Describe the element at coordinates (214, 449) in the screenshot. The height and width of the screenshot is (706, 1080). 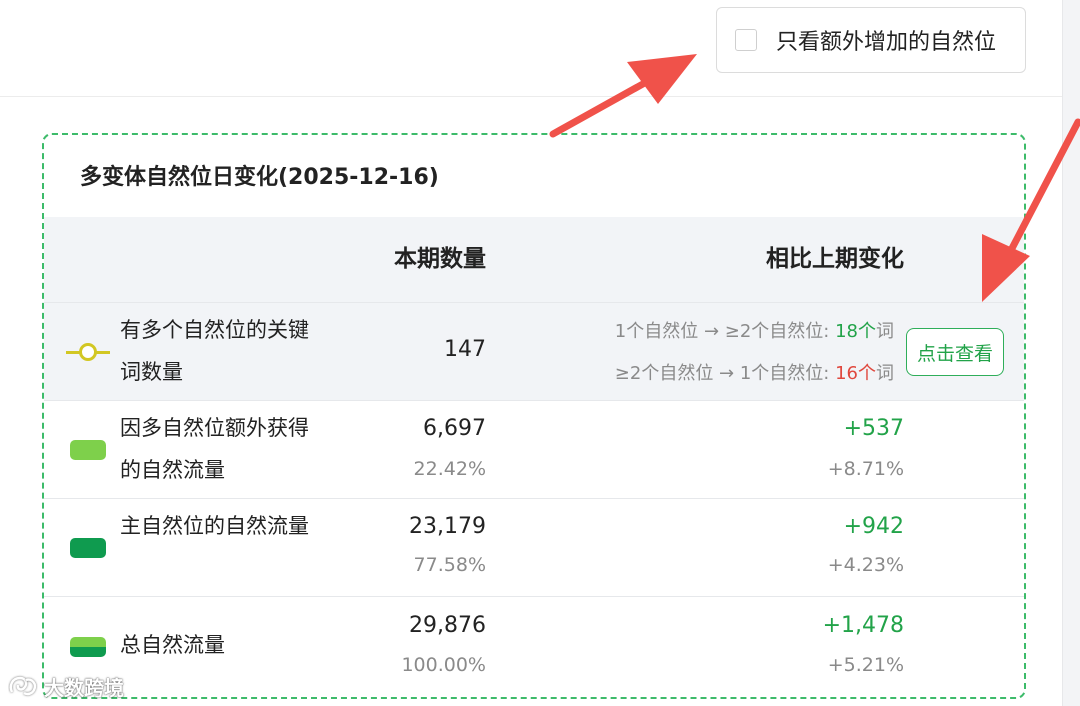
I see `row-label-extra-traffic: 因多自然位额外获得的自然流量` at that location.